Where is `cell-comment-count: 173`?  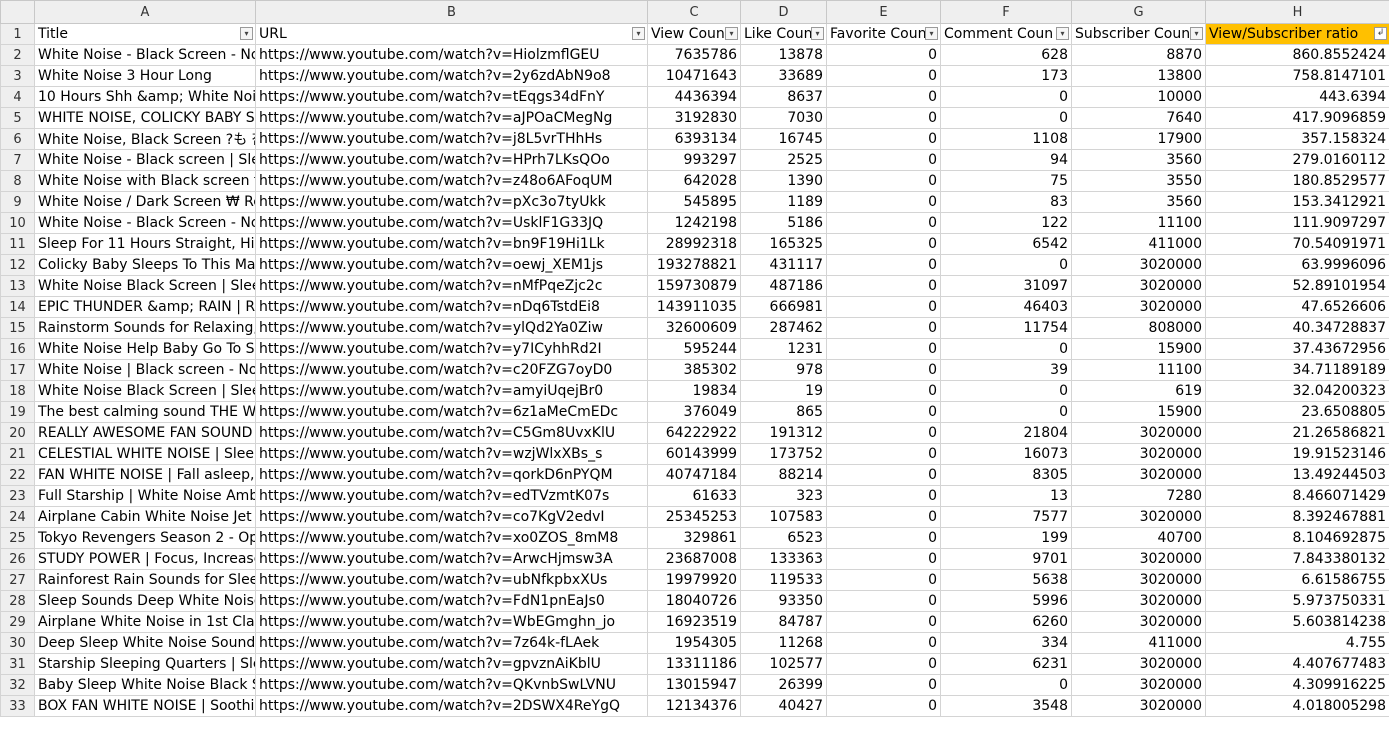
cell-comment-count: 173 is located at coordinates (1006, 76).